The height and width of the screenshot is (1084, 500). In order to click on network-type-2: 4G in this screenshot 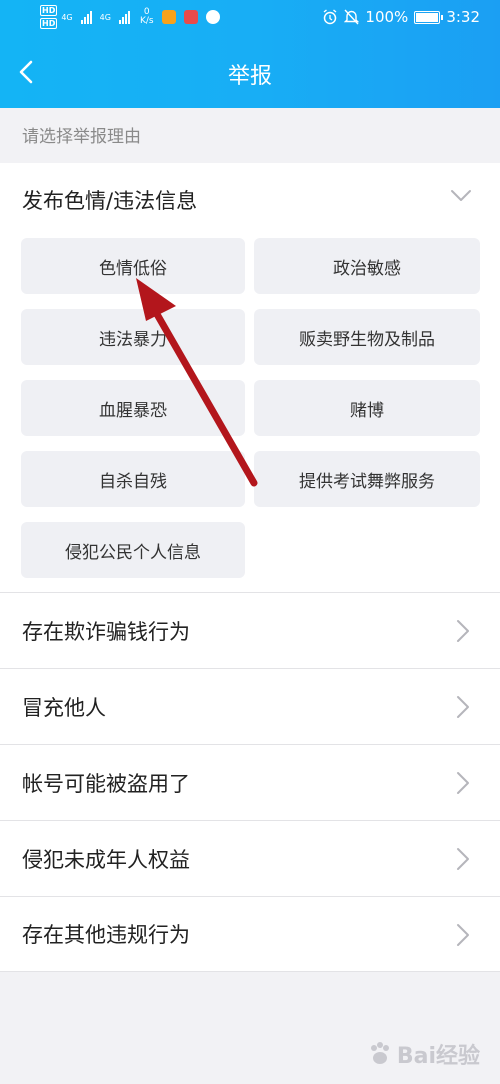, I will do `click(105, 17)`.